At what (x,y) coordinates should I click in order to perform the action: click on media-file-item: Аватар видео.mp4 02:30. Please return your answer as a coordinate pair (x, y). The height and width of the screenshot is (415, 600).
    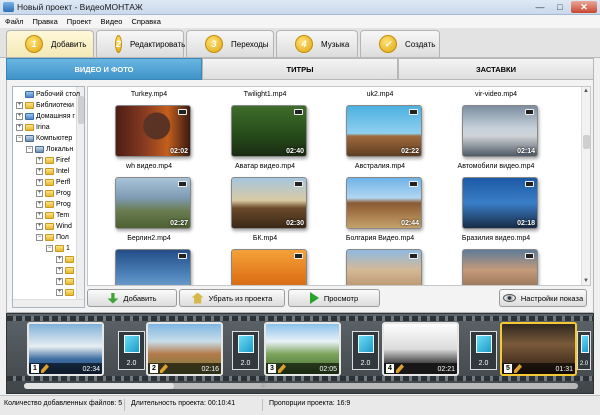
    Looking at the image, I should click on (265, 198).